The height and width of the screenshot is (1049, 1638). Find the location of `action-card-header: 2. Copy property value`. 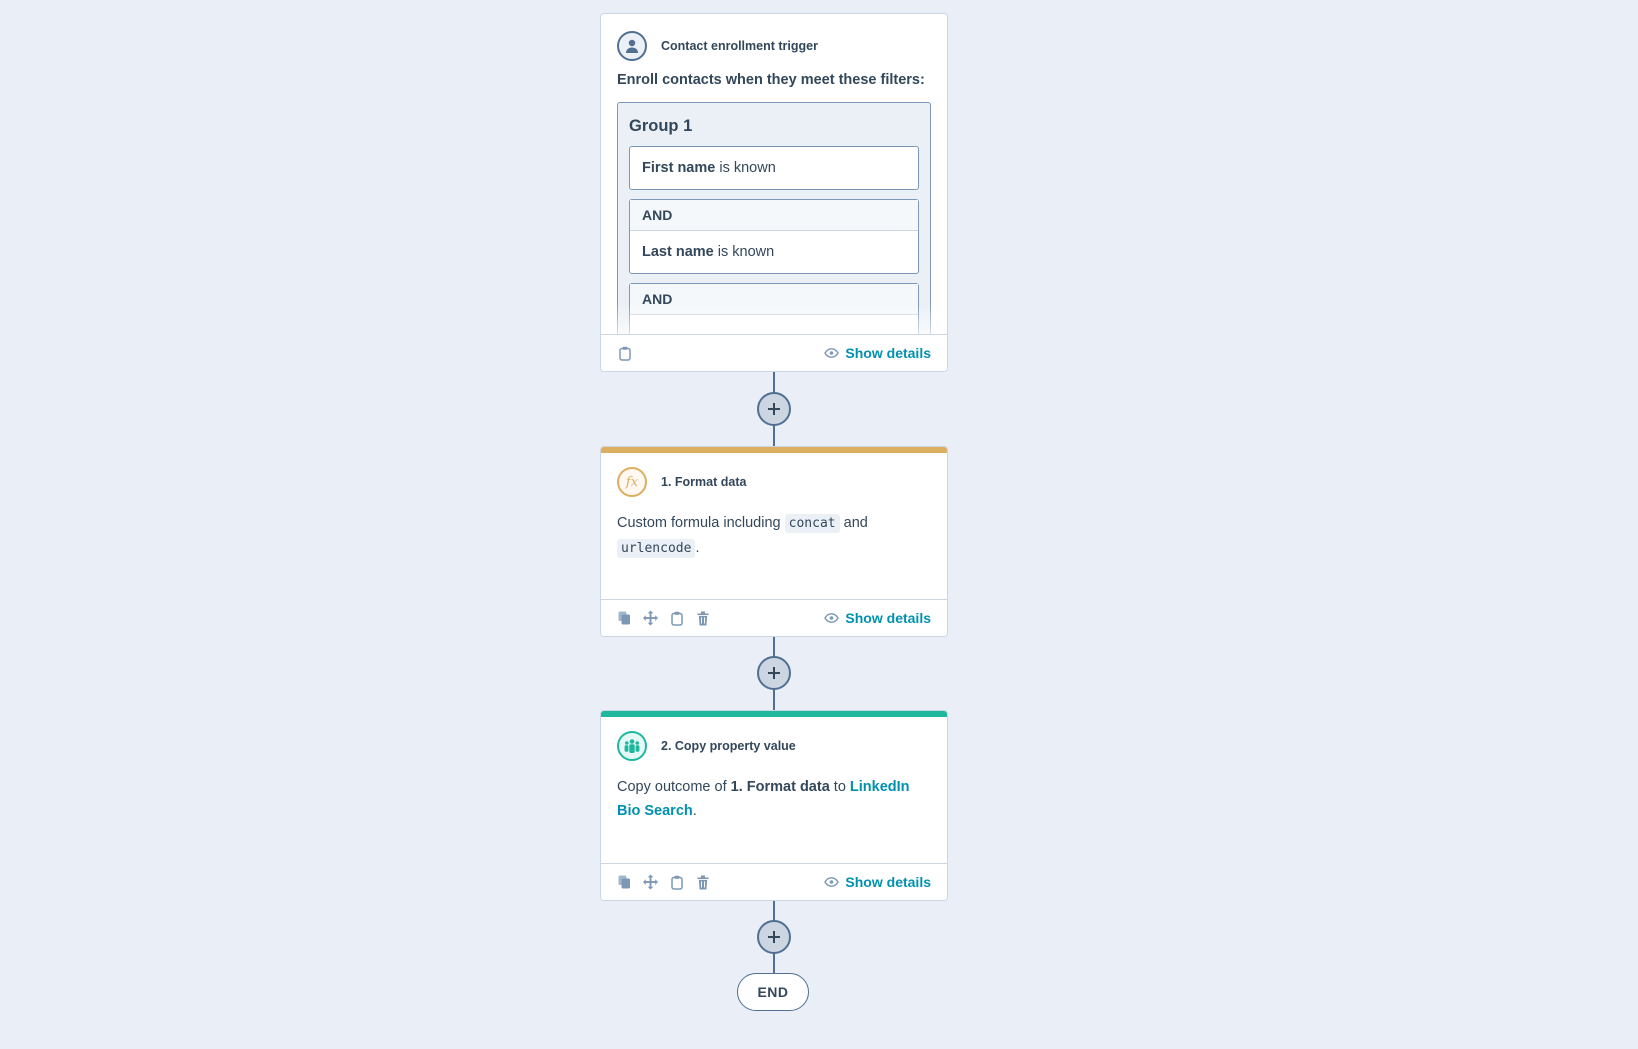

action-card-header: 2. Copy property value is located at coordinates (774, 740).